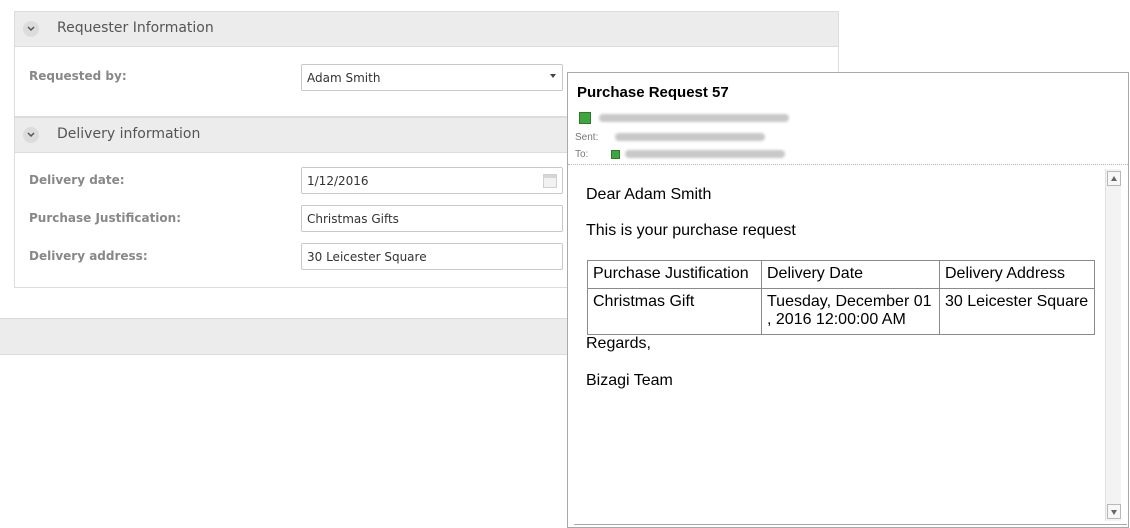 The image size is (1130, 528). Describe the element at coordinates (338, 181) in the screenshot. I see `delivery-date-value: 1/12/2016` at that location.